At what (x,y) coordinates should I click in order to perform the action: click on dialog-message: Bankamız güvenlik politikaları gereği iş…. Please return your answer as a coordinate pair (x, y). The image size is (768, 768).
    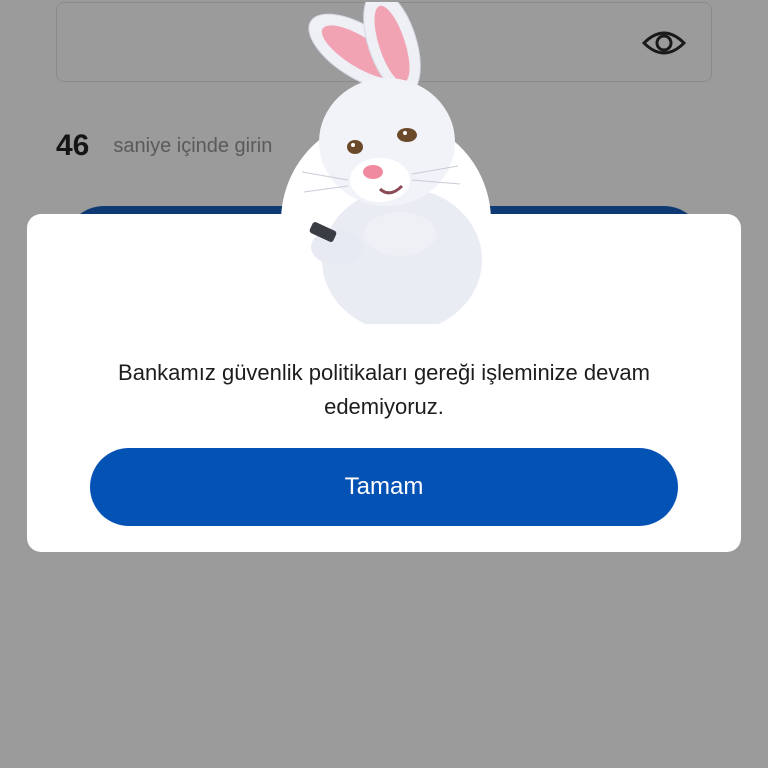
    Looking at the image, I should click on (384, 389).